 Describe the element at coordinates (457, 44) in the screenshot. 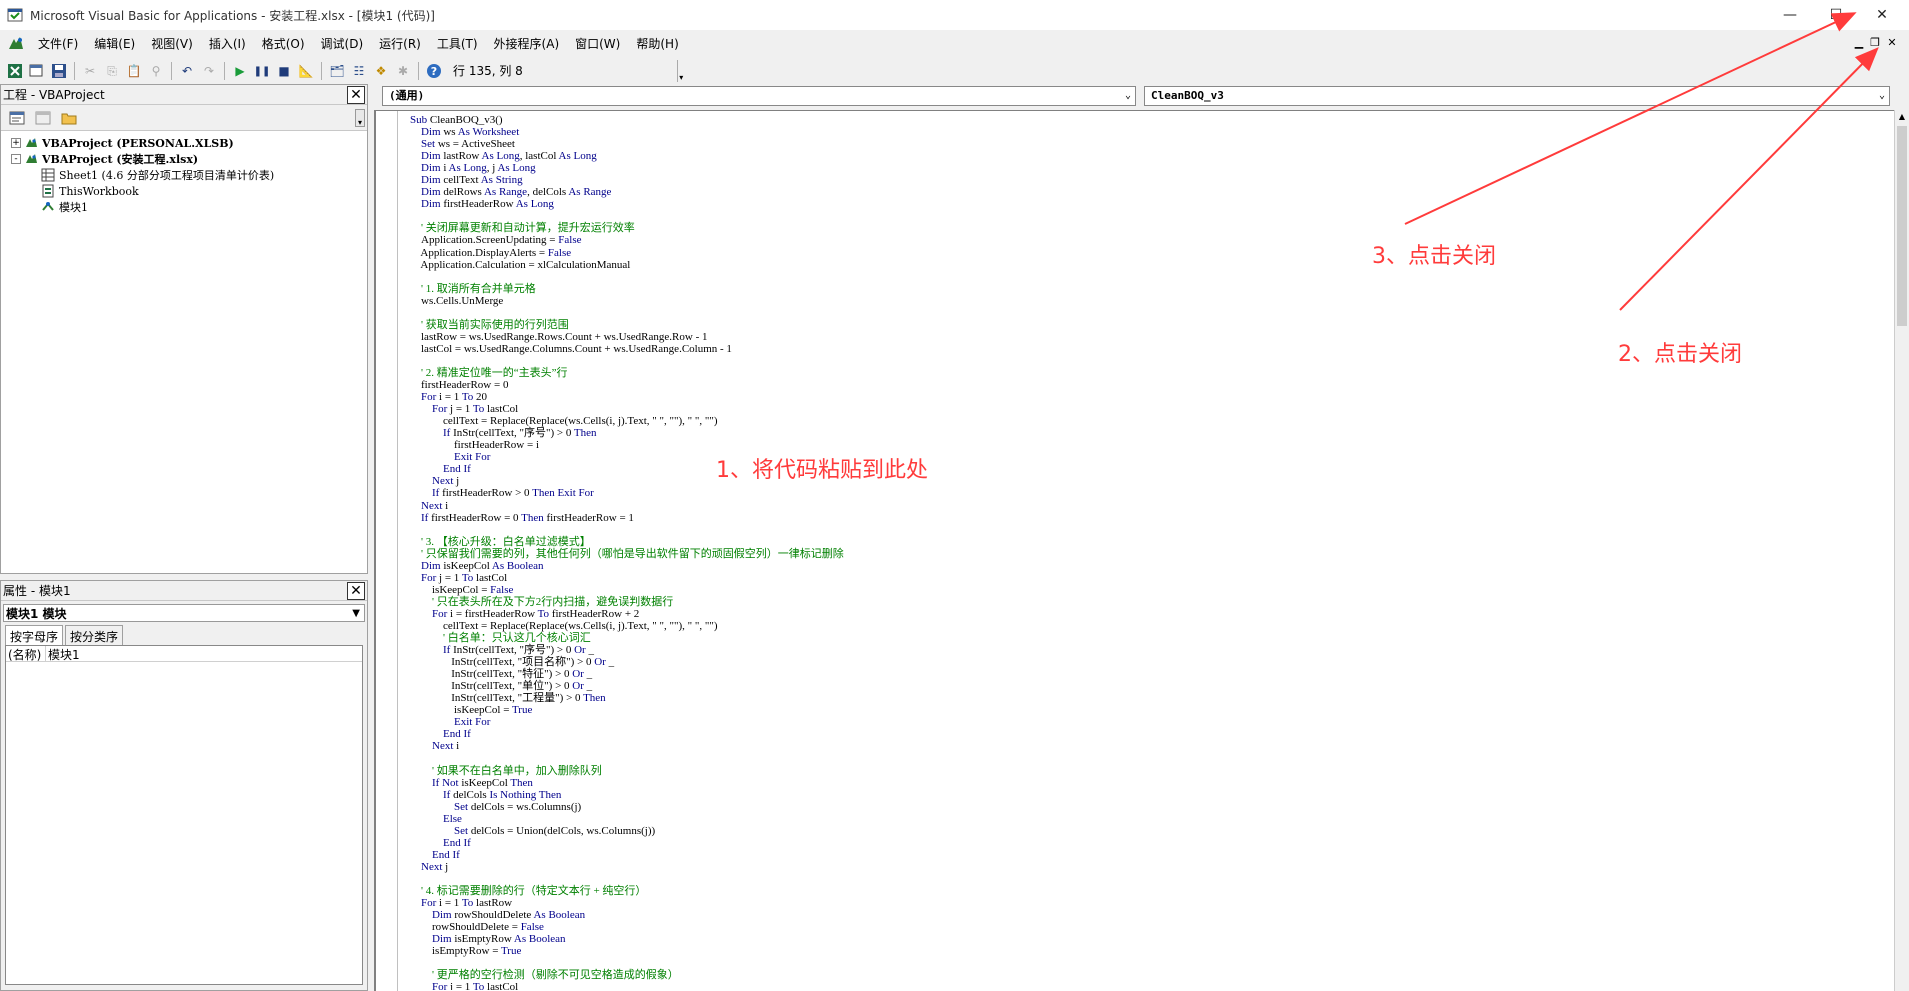

I see `menu-tools: 工具(T)` at that location.